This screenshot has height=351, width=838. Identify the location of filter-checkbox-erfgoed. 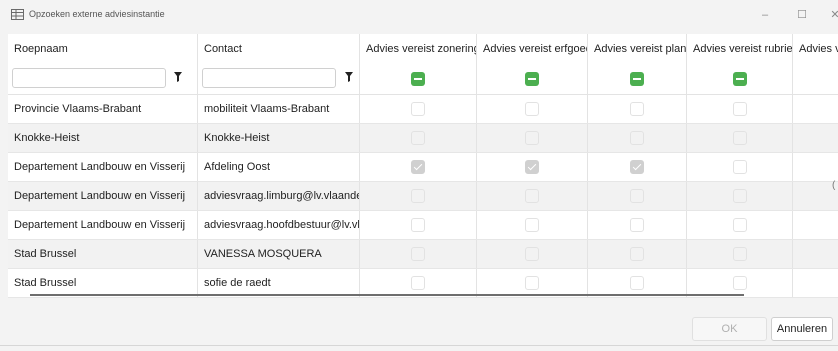
(532, 79).